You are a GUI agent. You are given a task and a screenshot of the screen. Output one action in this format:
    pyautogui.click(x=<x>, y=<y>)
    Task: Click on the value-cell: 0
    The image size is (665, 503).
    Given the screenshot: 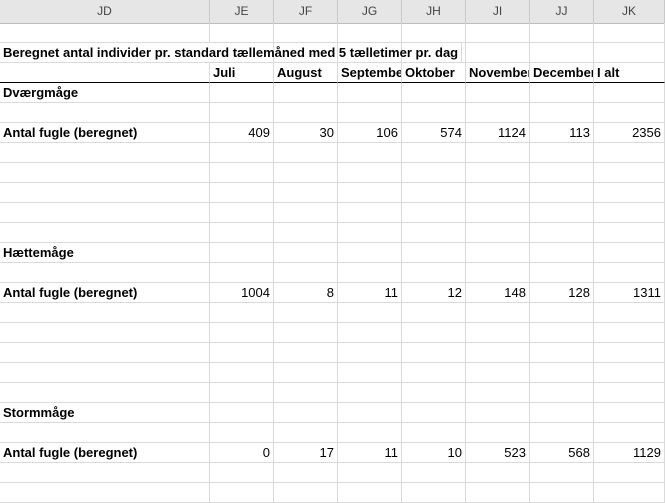 What is the action you would take?
    pyautogui.click(x=242, y=453)
    